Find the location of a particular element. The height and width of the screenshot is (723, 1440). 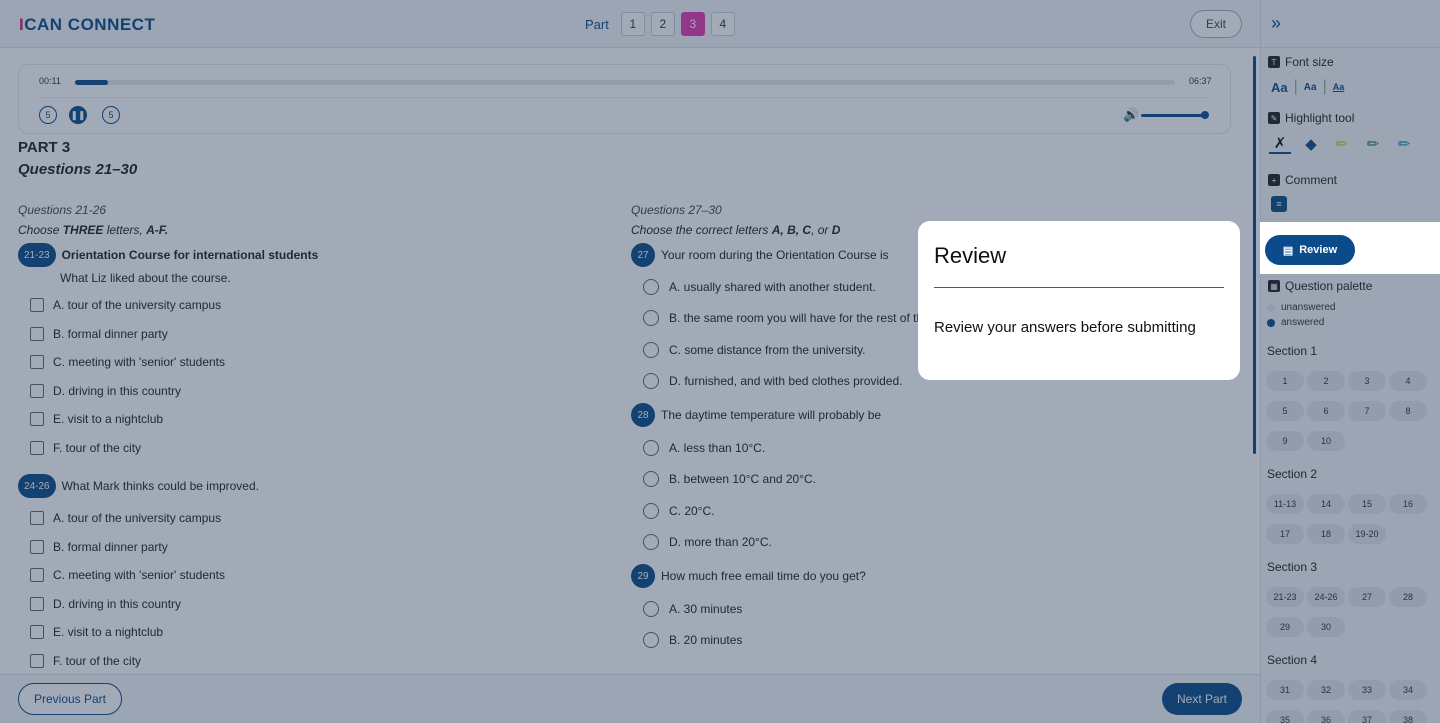

palette-item: 9 is located at coordinates (1285, 441).